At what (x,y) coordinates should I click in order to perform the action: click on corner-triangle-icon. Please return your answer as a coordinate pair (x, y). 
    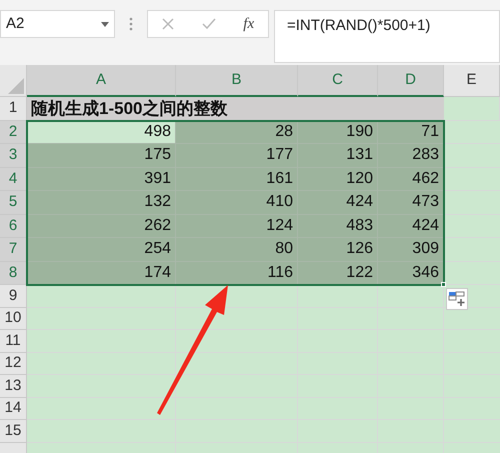
    Looking at the image, I should click on (16, 86).